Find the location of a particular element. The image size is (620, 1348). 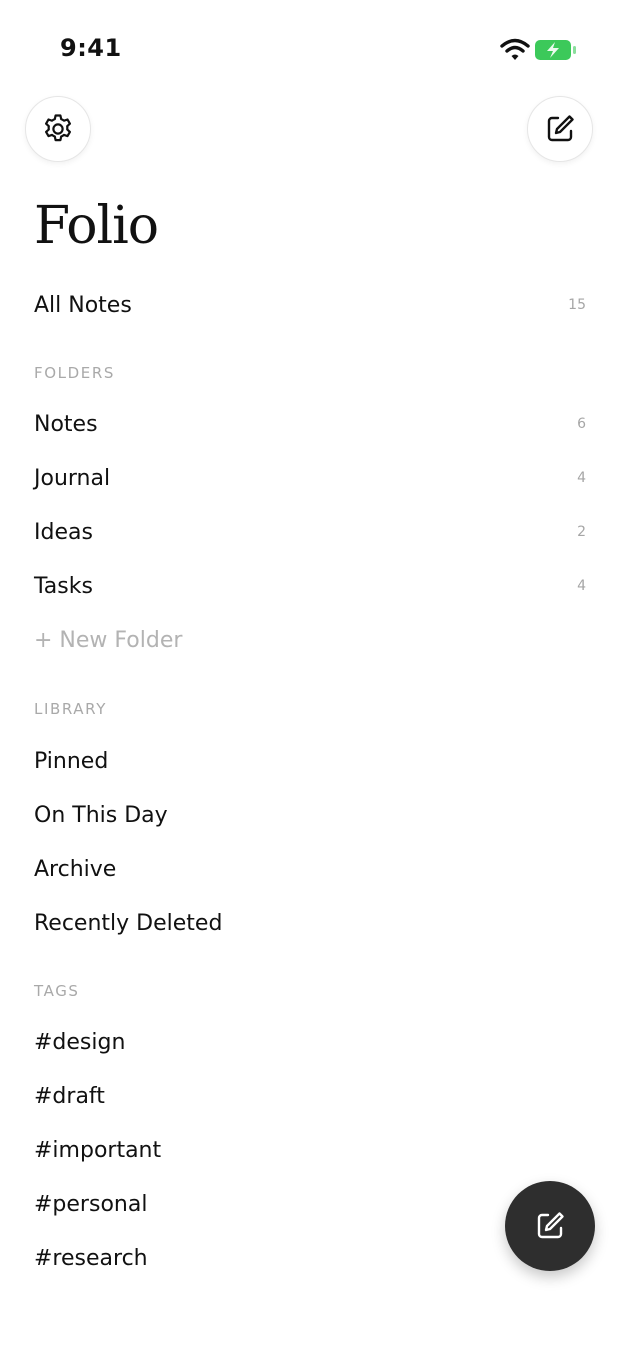

tag-item-important: #important is located at coordinates (310, 1150).